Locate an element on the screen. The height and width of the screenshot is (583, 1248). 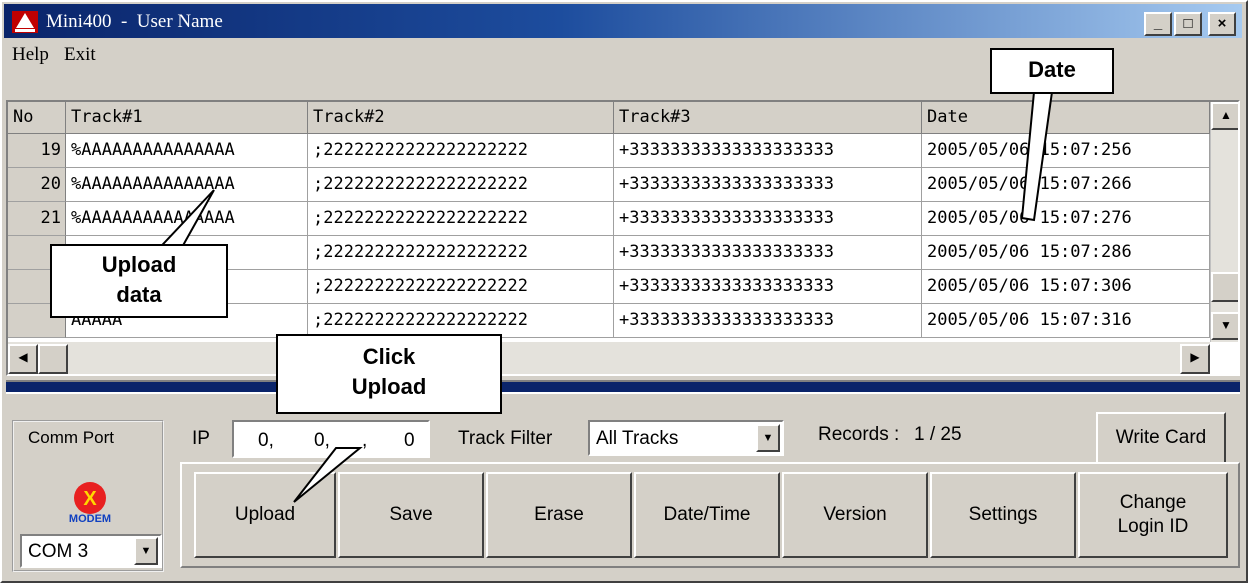
erase-button: Erase is located at coordinates (559, 515).